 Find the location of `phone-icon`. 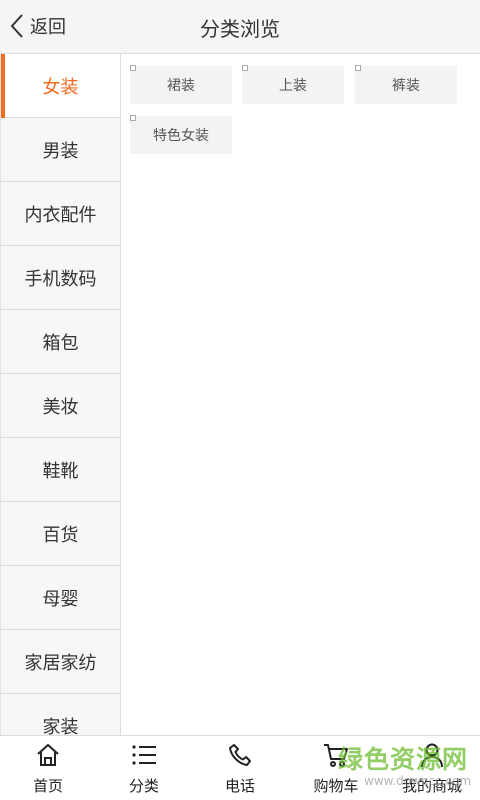

phone-icon is located at coordinates (240, 755).